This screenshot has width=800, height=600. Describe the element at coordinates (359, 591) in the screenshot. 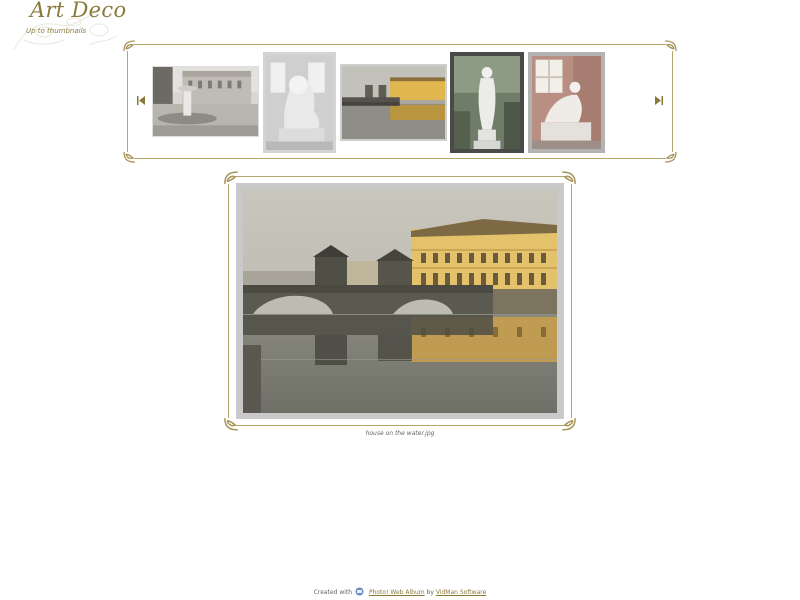

I see `photo-web-album-icon` at that location.